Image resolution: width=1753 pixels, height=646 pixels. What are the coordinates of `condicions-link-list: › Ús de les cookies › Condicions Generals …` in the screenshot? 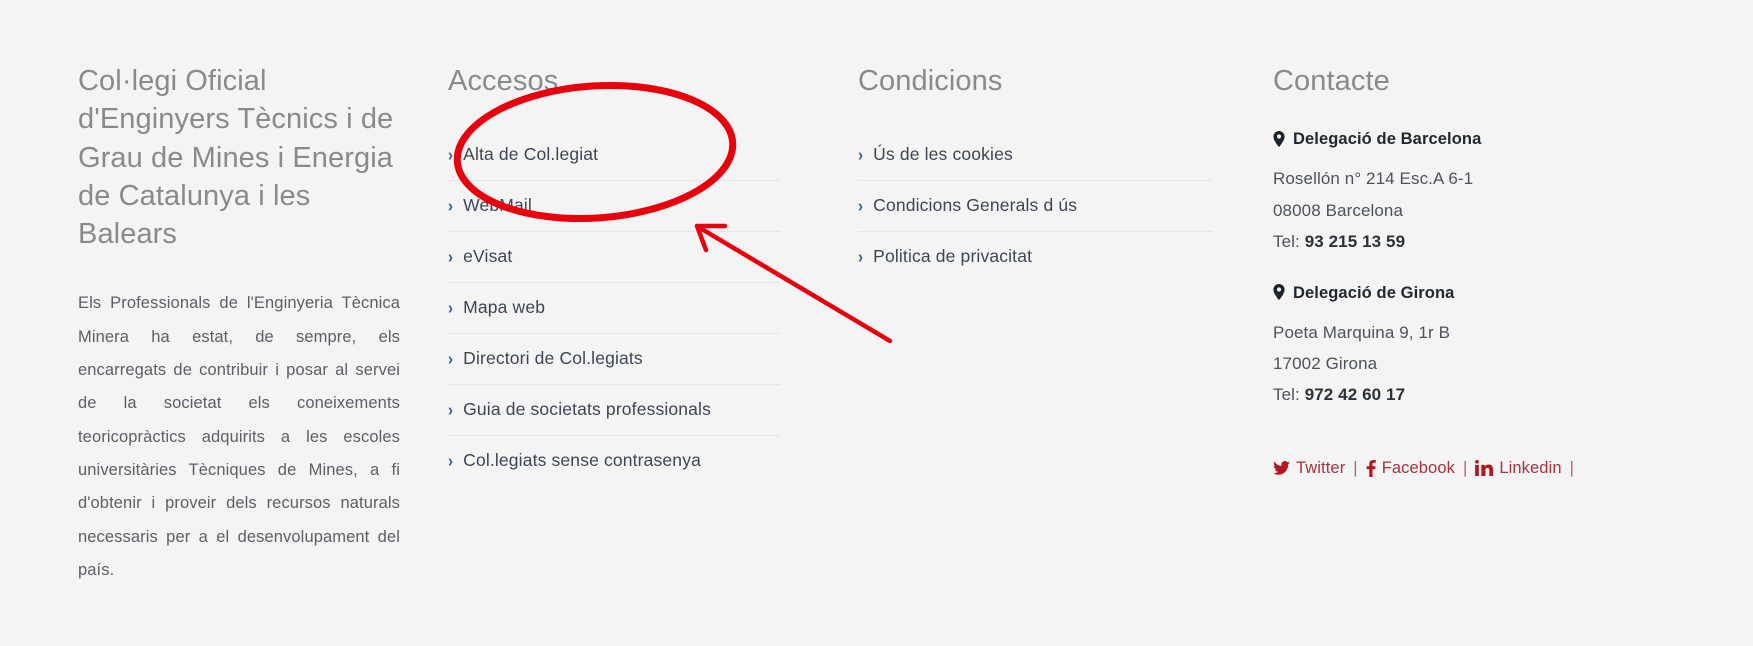 It's located at (1035, 206).